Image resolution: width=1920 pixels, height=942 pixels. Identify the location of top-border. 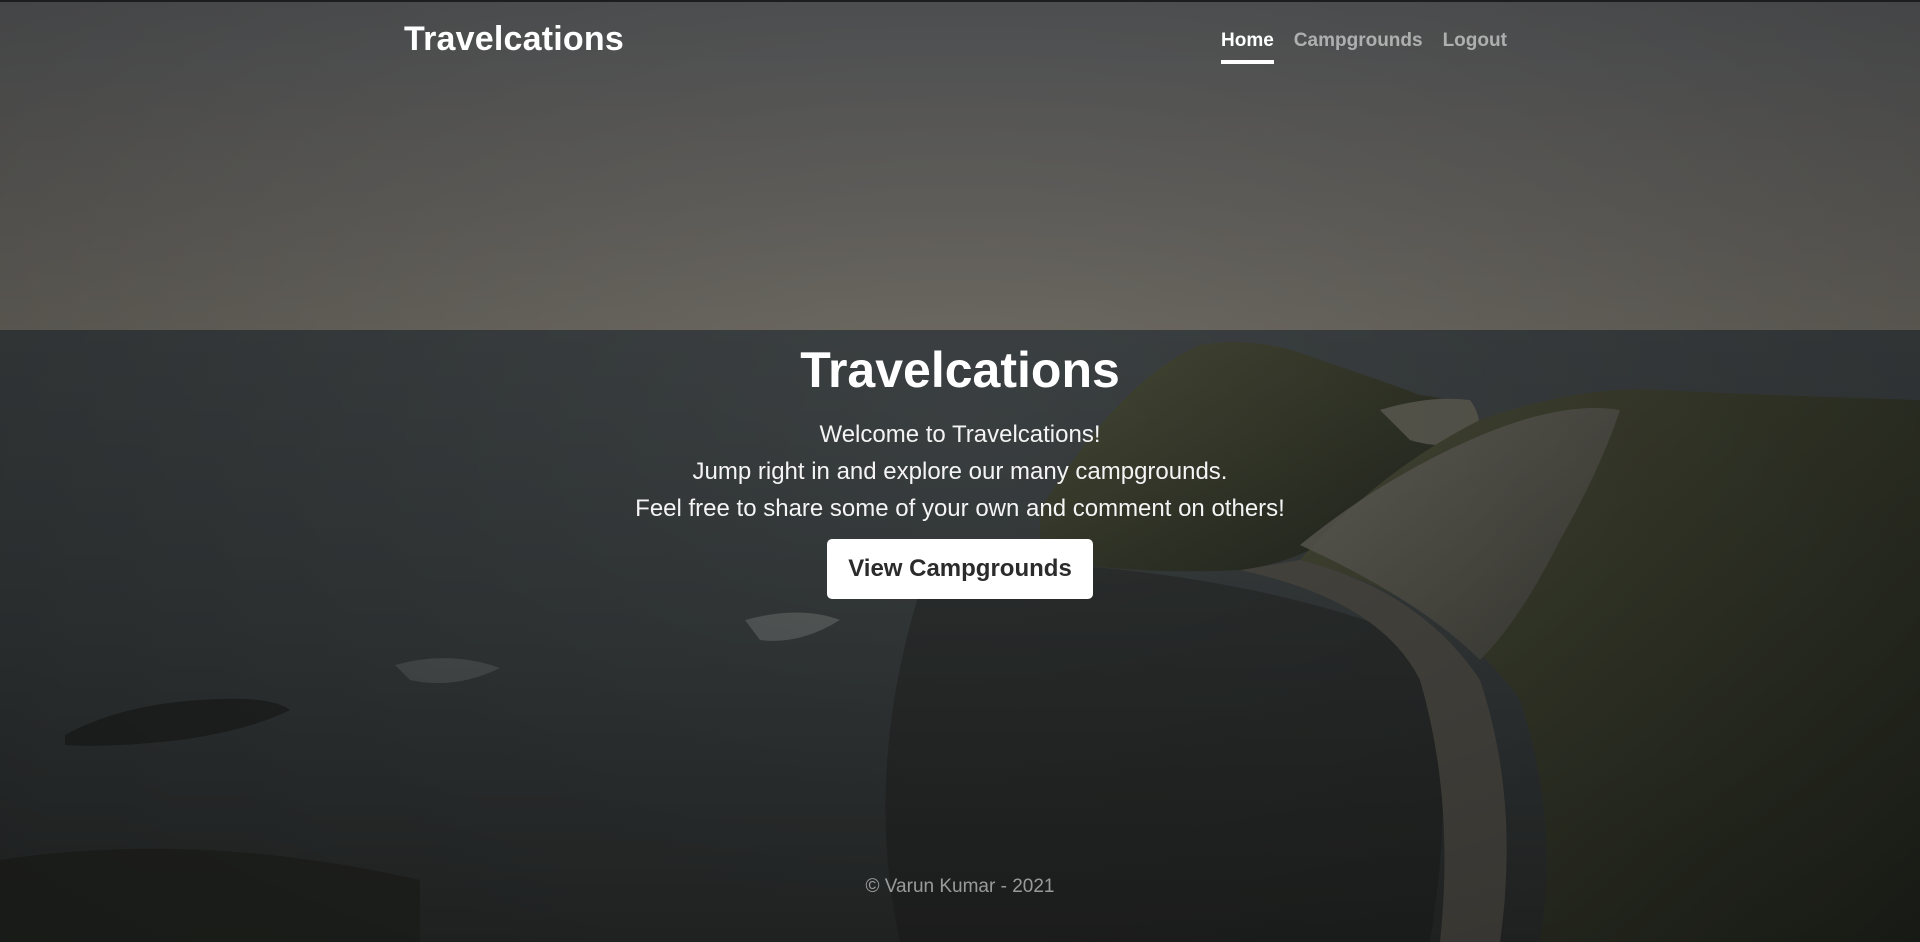
(960, 1).